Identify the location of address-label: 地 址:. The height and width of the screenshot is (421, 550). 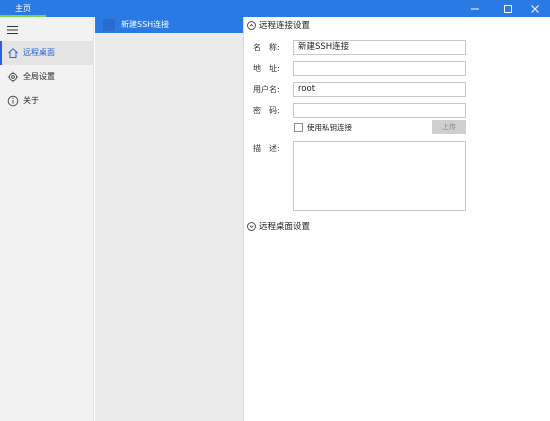
(266, 68).